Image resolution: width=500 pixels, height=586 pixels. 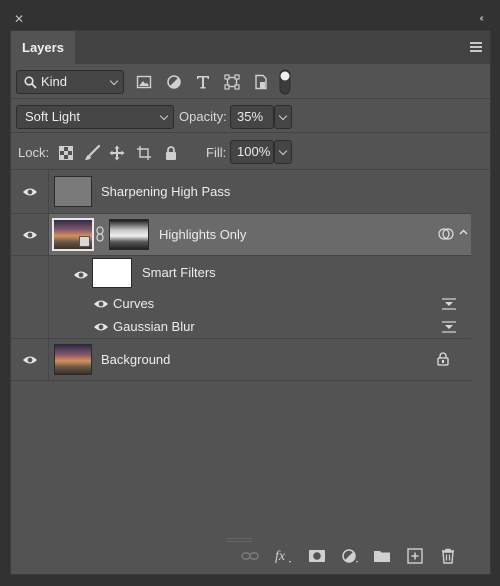 I want to click on smart-filters-label: Smart Filters, so click(x=179, y=272).